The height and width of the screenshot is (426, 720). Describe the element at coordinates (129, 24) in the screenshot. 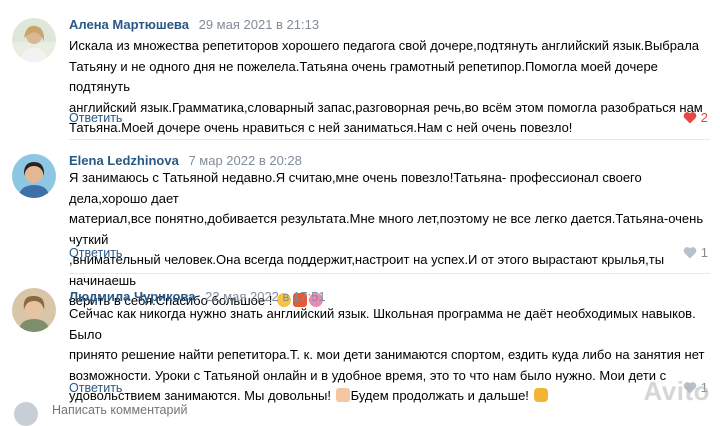

I see `author-name: Алена Мартюшева` at that location.